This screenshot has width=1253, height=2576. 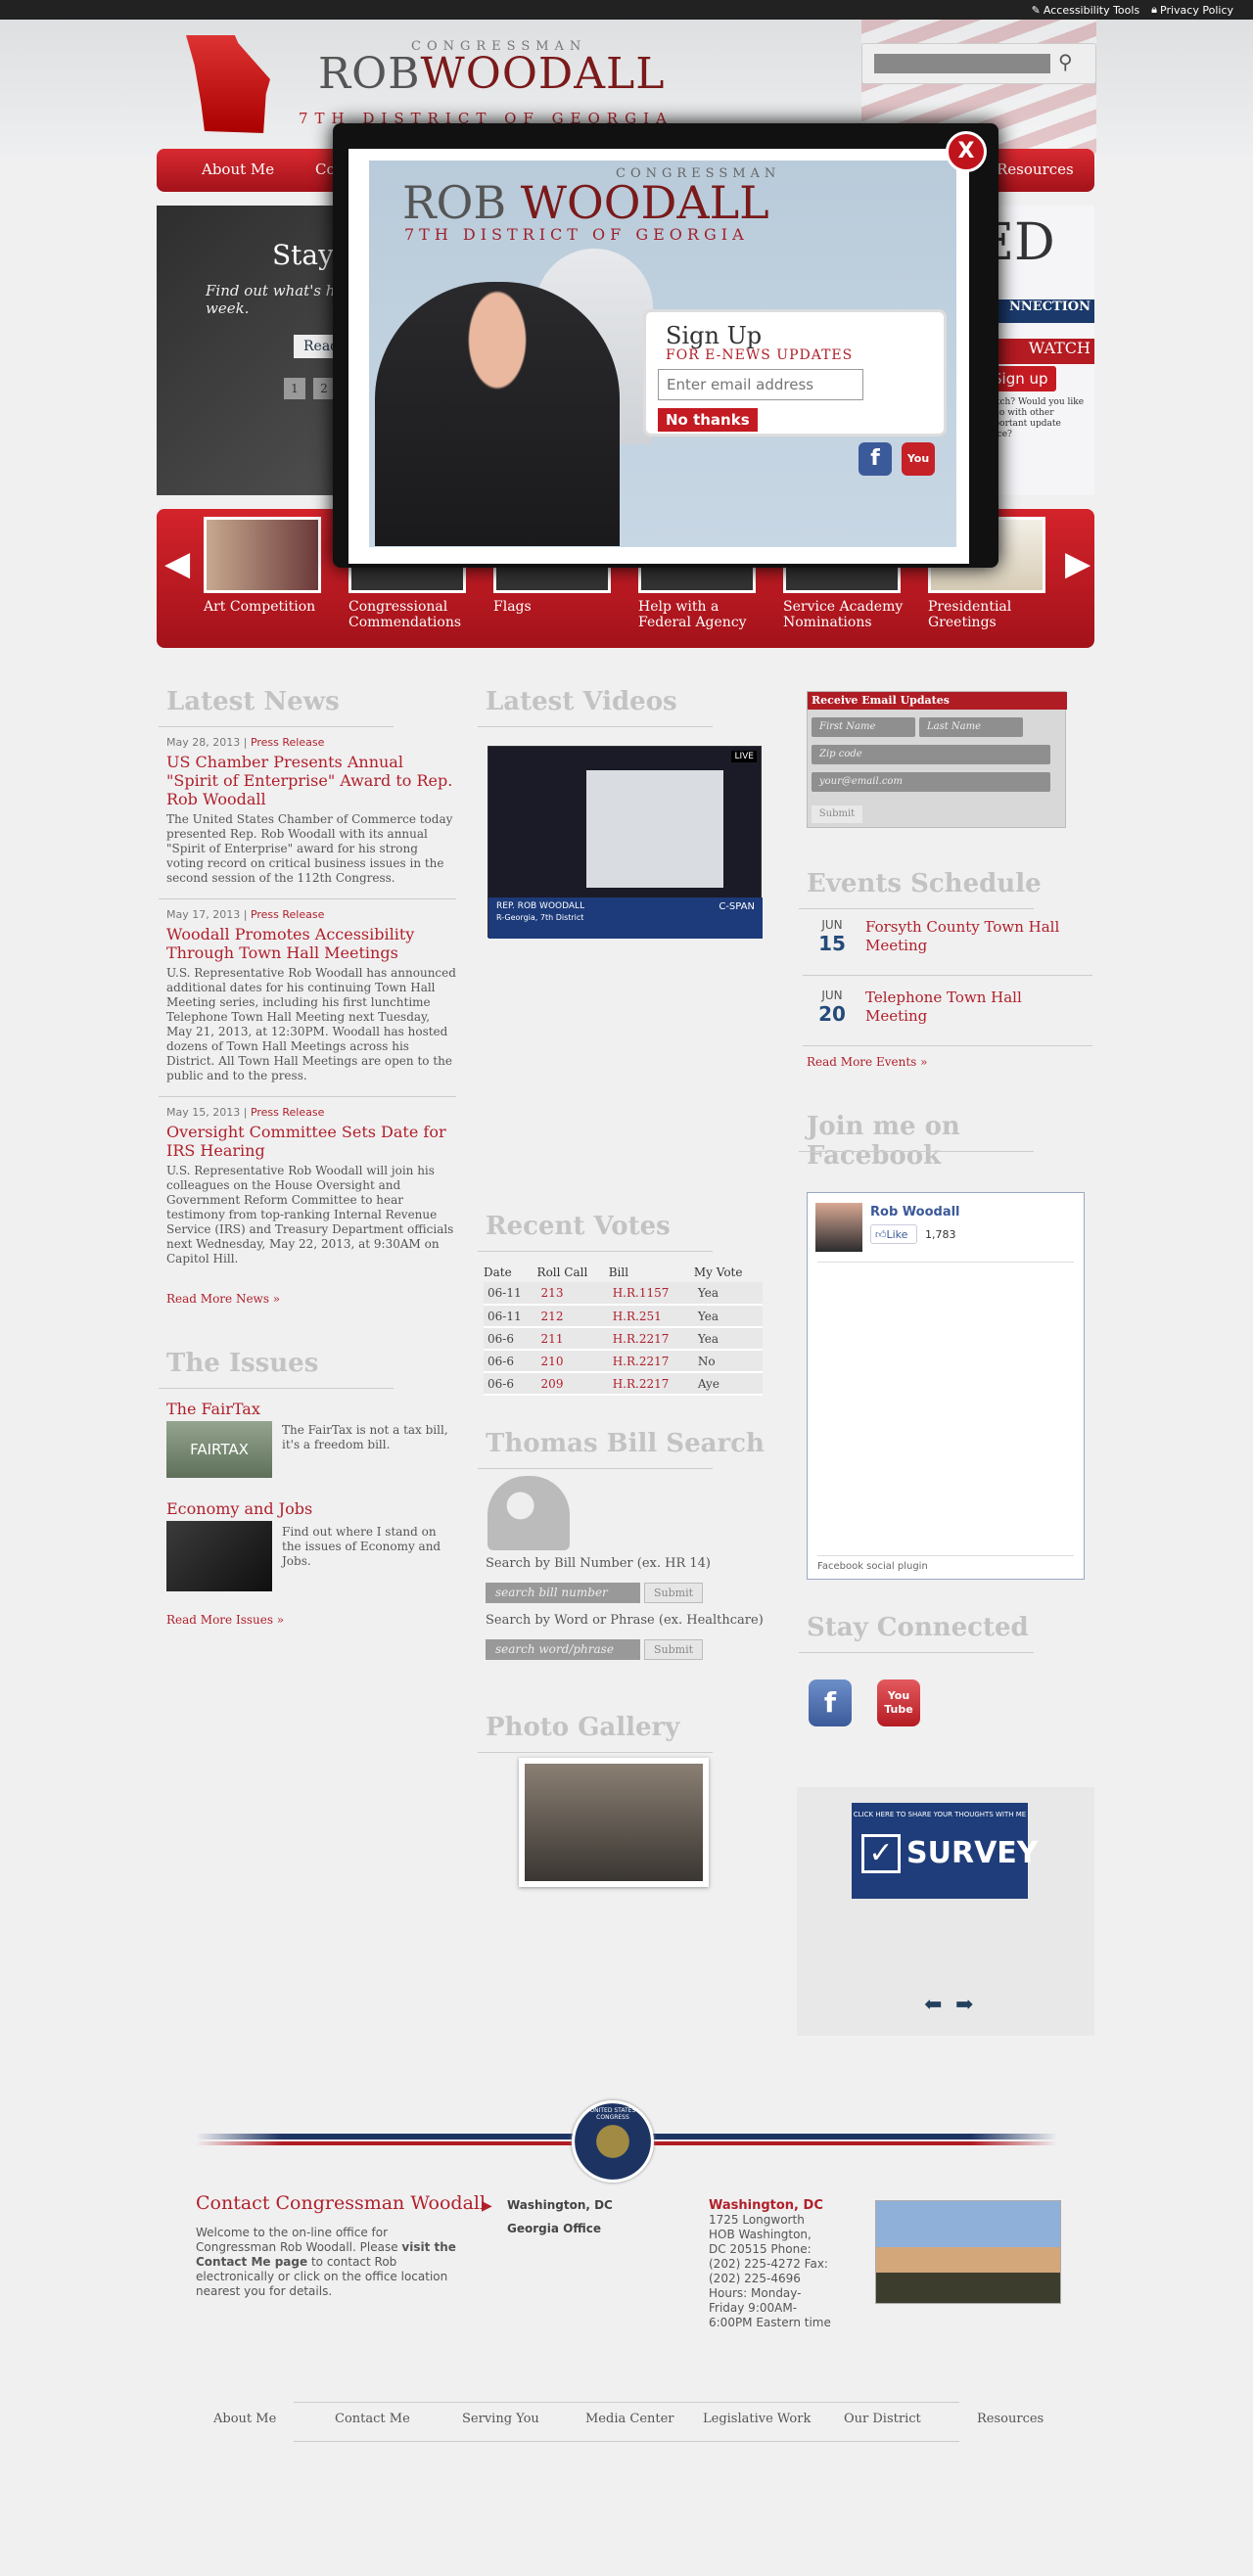 I want to click on table-row: 06-6 210 H.R.2217 No, so click(x=623, y=1362).